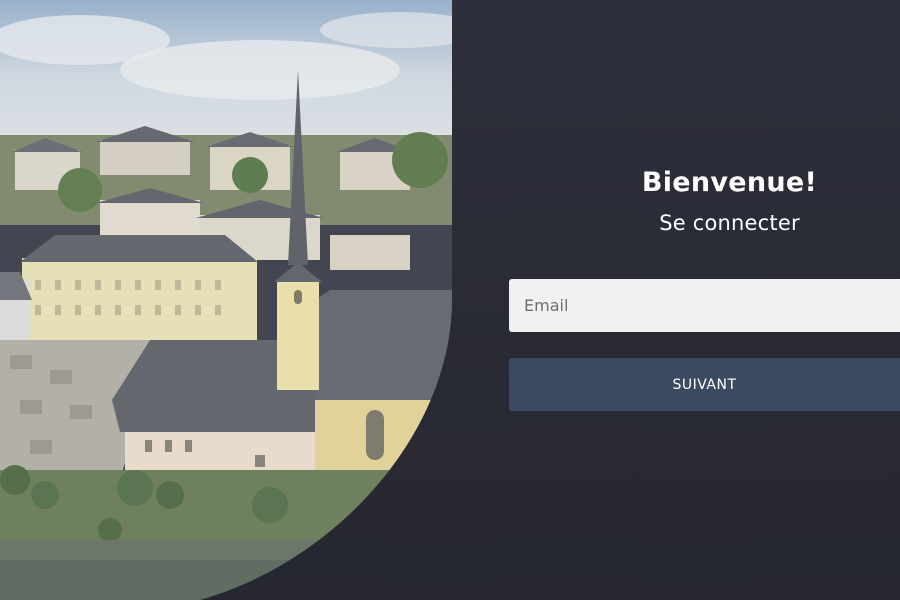  Describe the element at coordinates (704, 384) in the screenshot. I see `next-button: SUIVANT` at that location.